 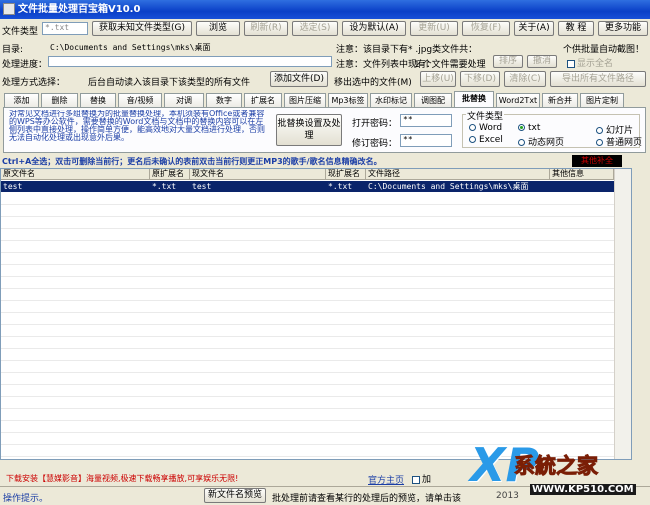 I want to click on tab-7: 扩展名, so click(x=263, y=100).